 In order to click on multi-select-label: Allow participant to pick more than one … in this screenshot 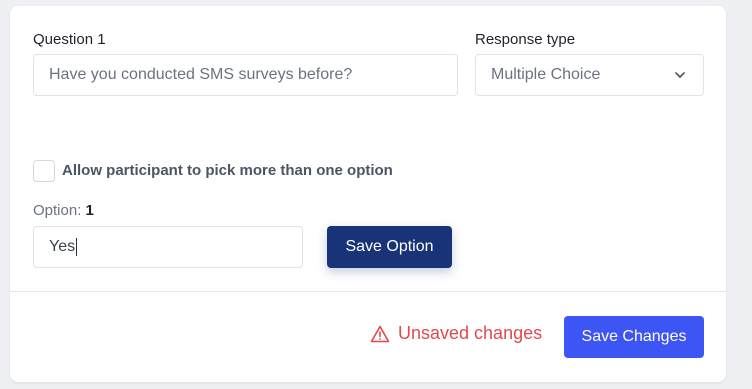, I will do `click(227, 170)`.